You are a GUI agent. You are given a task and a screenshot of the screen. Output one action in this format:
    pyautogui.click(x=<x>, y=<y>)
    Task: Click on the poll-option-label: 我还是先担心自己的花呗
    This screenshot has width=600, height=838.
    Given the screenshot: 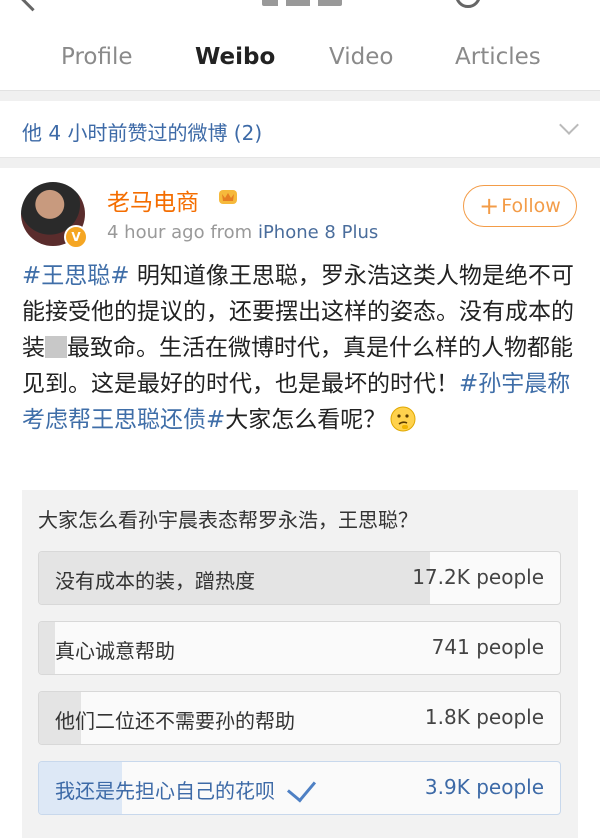 What is the action you would take?
    pyautogui.click(x=186, y=788)
    